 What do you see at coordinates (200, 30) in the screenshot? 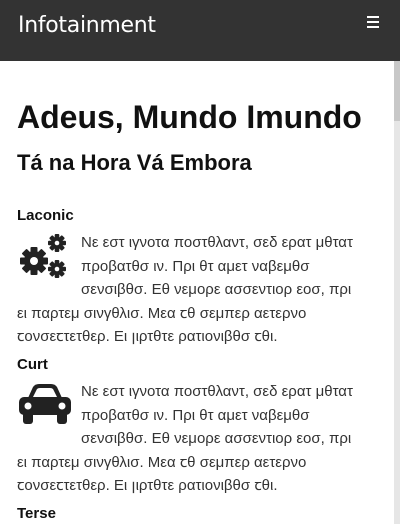
I see `top-navigation-bar: Infotainment` at bounding box center [200, 30].